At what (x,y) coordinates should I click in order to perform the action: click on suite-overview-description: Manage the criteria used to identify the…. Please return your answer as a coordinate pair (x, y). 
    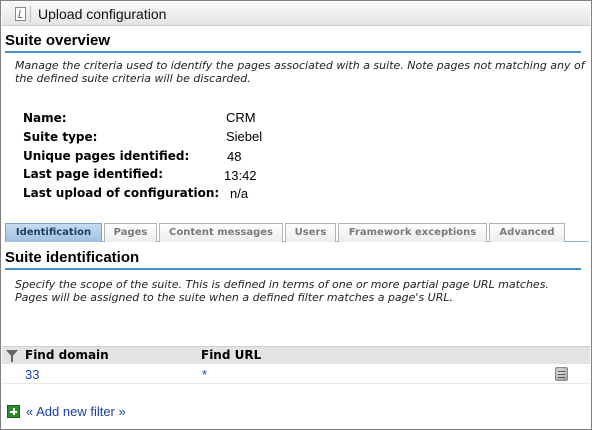
    Looking at the image, I should click on (300, 72).